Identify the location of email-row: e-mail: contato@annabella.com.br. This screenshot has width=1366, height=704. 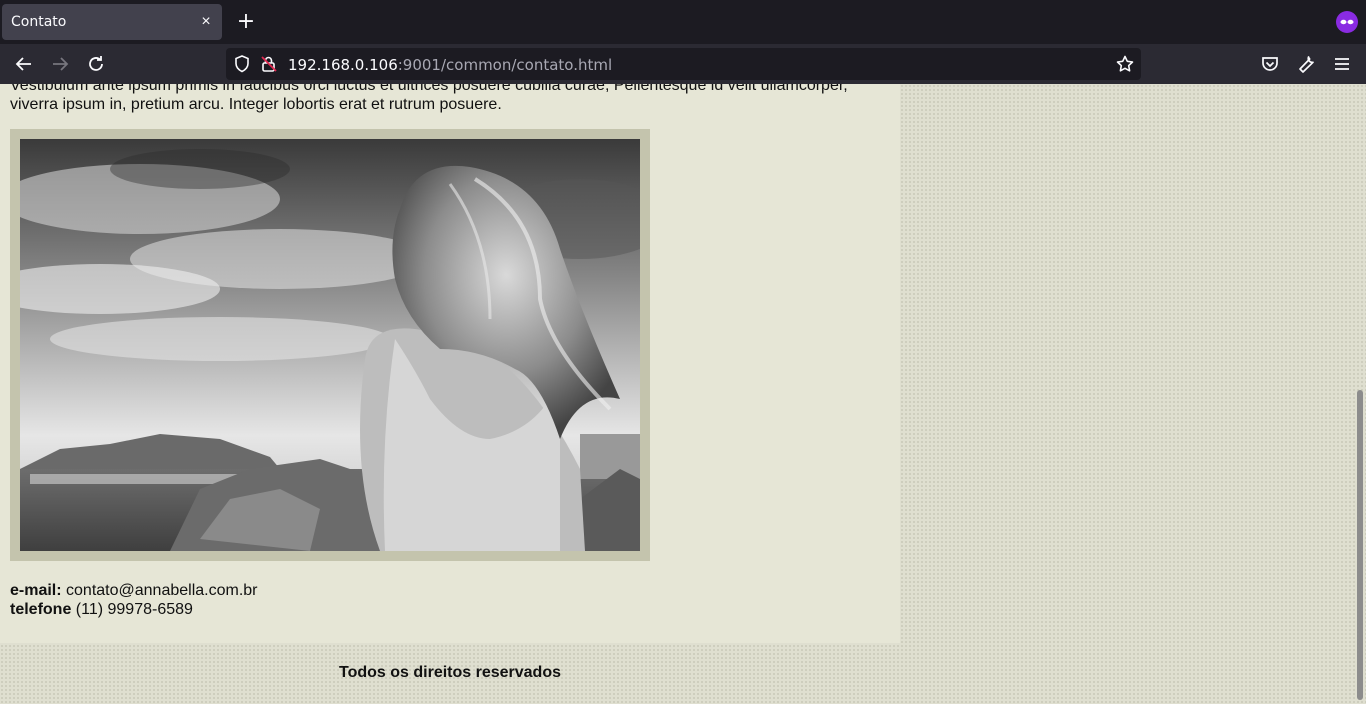
(134, 590).